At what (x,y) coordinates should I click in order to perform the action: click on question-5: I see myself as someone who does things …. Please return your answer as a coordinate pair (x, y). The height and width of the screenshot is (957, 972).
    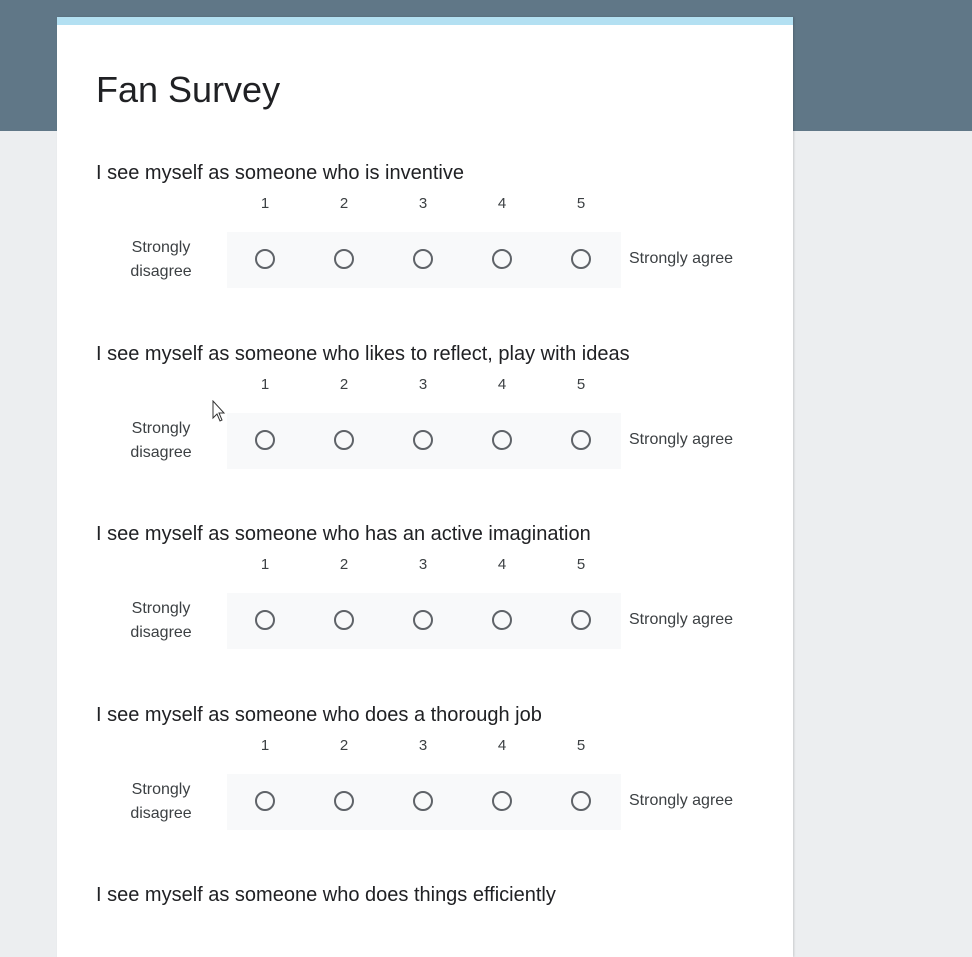
    Looking at the image, I should click on (436, 895).